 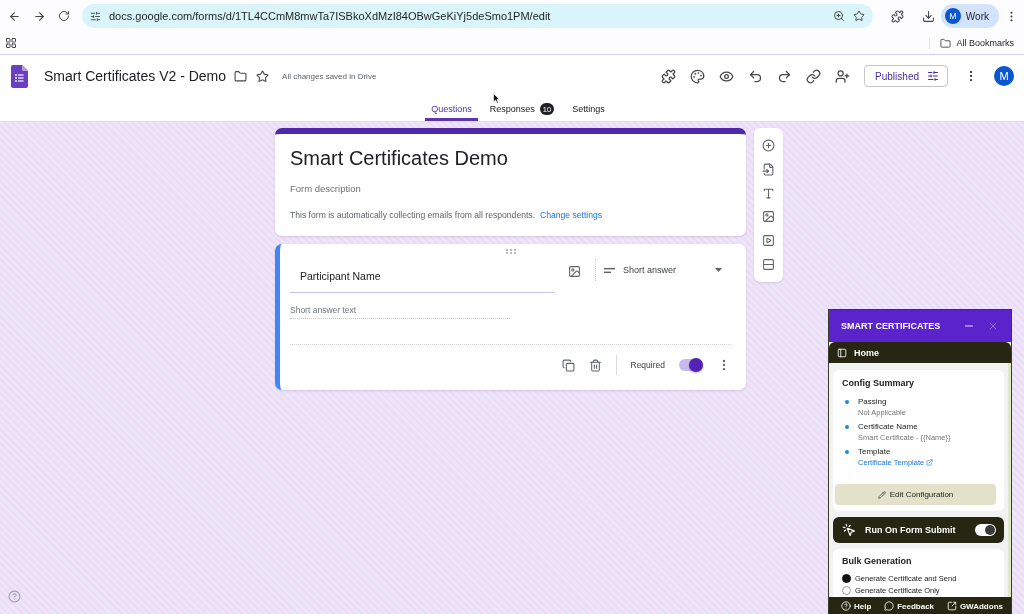 What do you see at coordinates (718, 270) in the screenshot?
I see `caret-icon` at bounding box center [718, 270].